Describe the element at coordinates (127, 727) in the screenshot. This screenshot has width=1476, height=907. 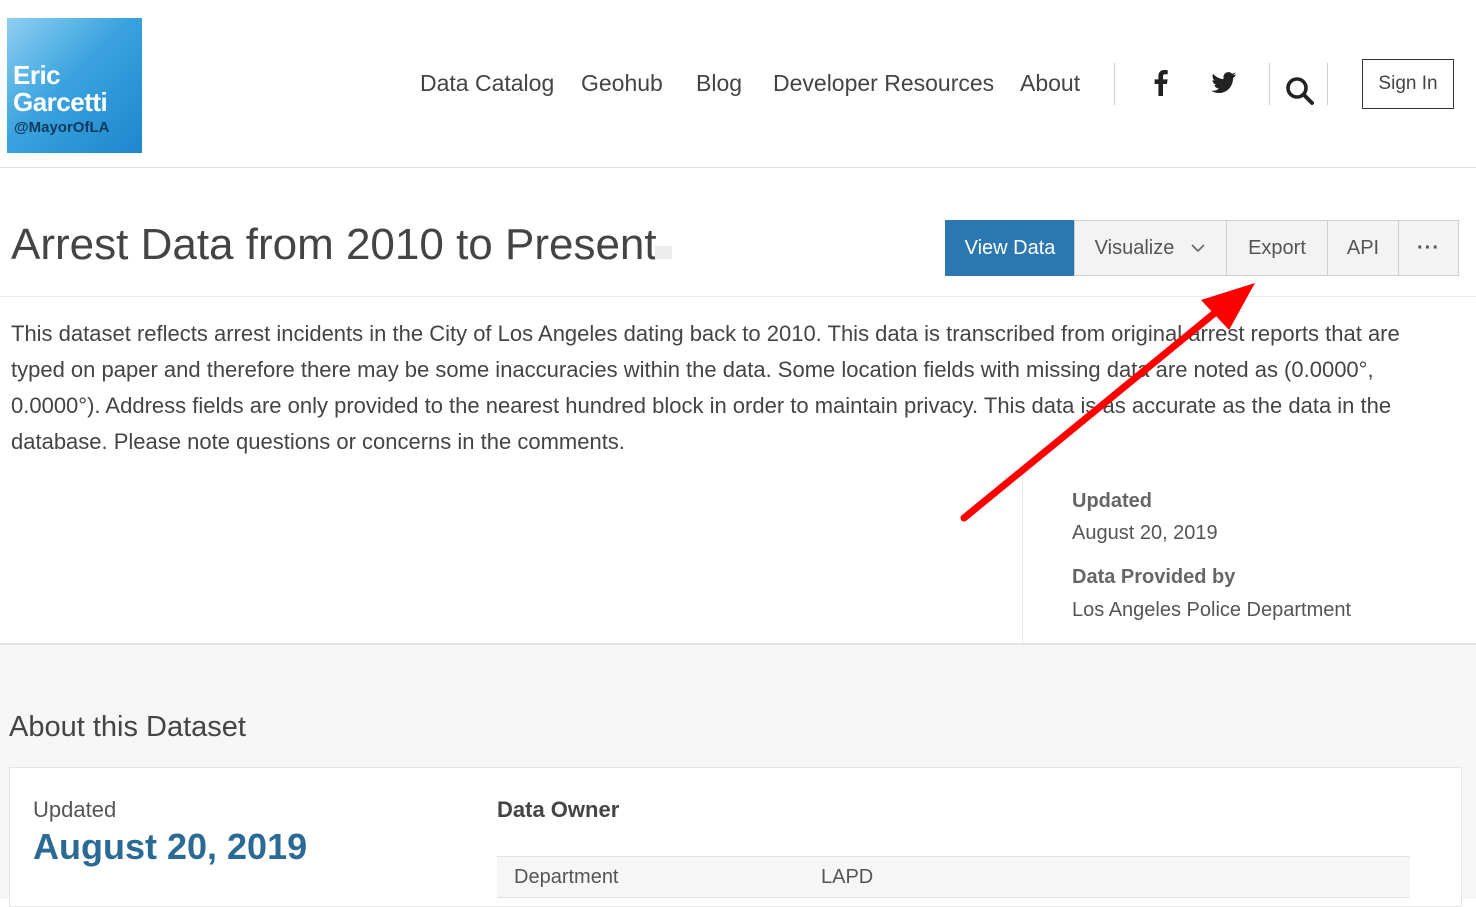
I see `about-title: About this Dataset` at that location.